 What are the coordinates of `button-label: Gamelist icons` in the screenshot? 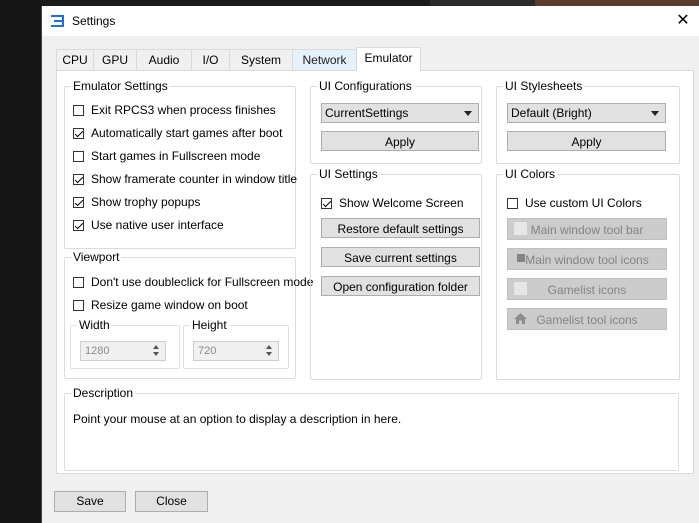 It's located at (587, 290).